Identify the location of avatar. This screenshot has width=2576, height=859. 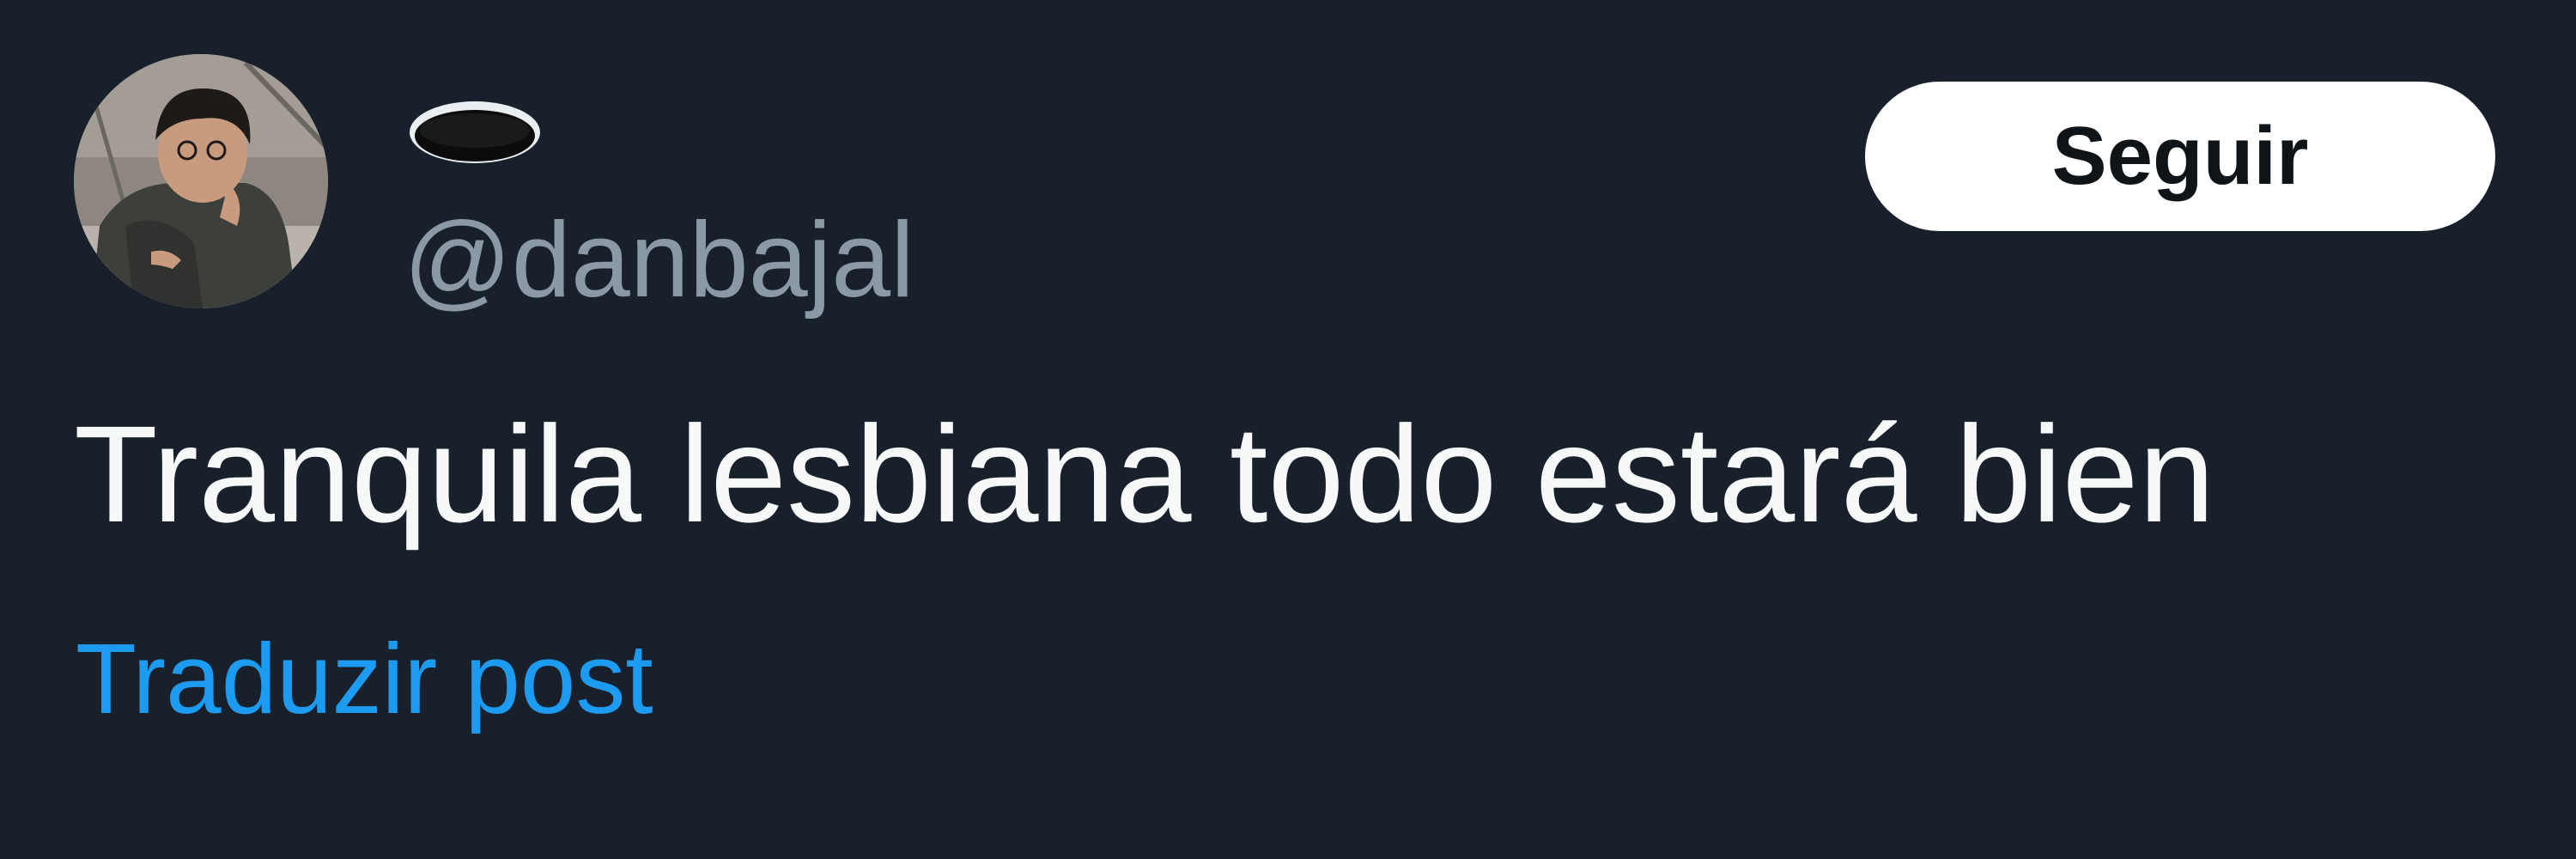
(201, 181).